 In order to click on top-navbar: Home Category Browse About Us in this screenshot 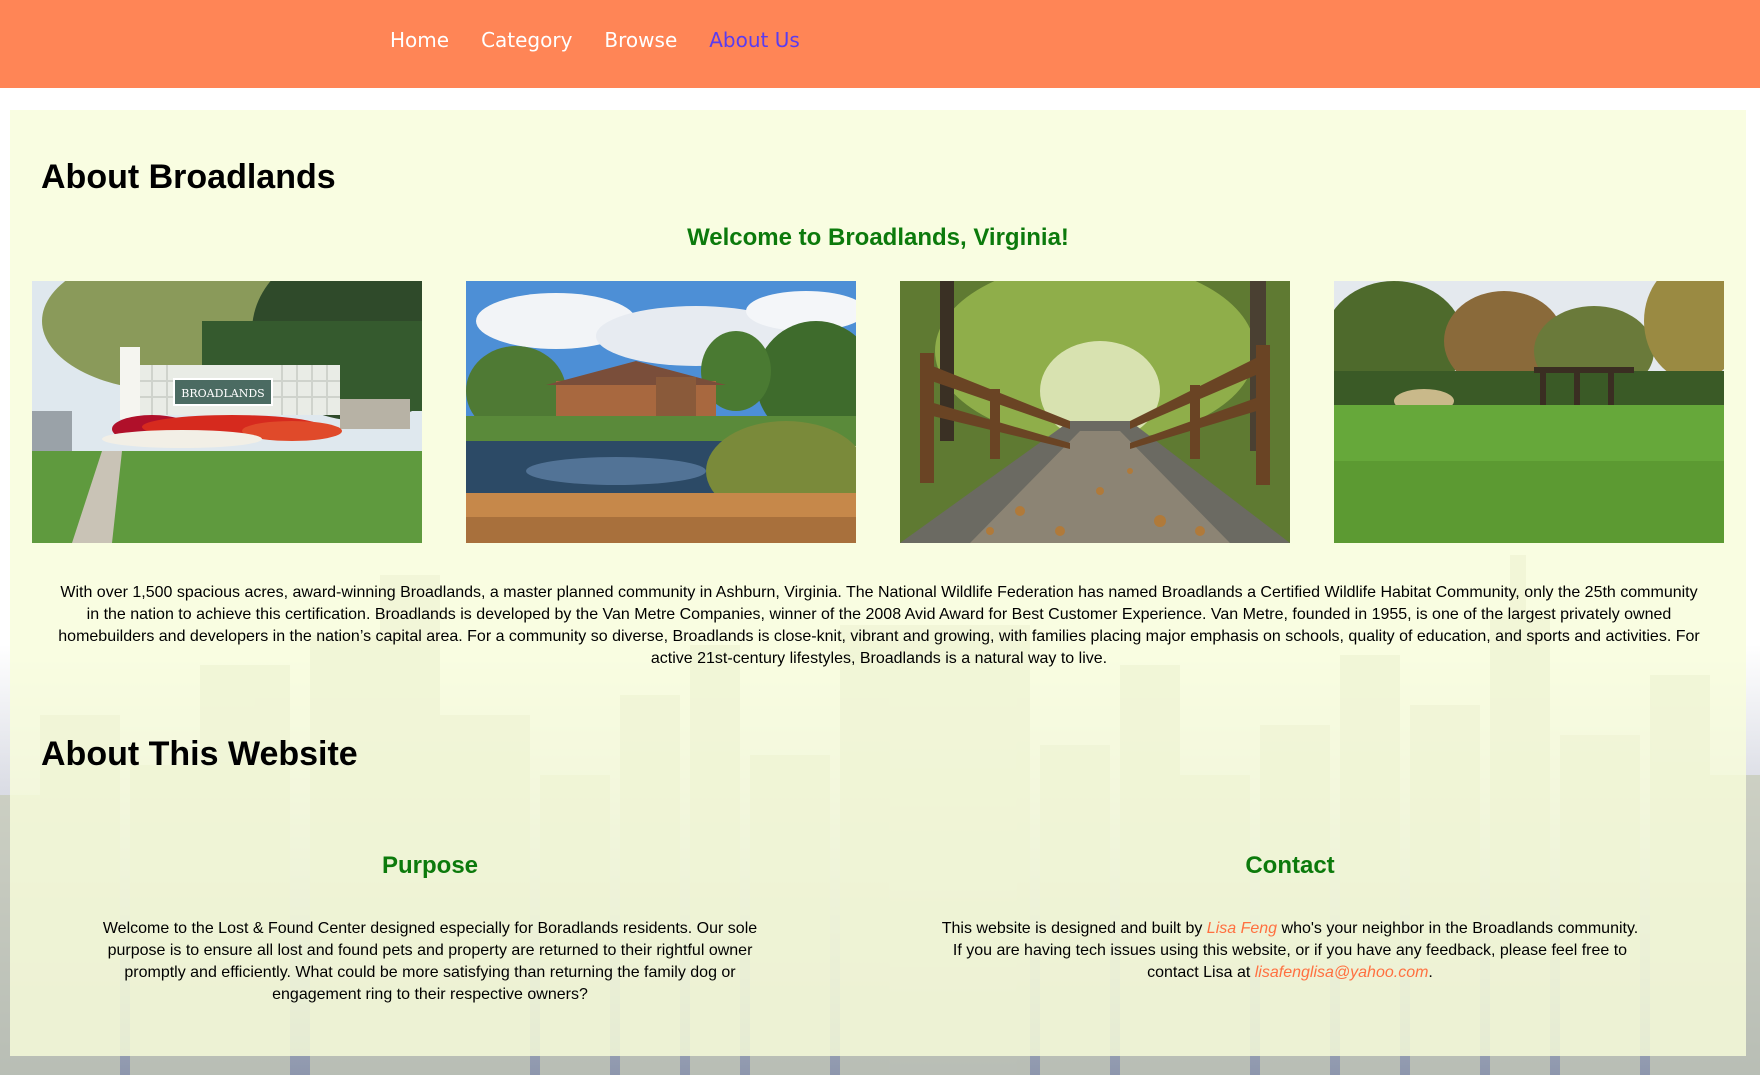, I will do `click(880, 44)`.